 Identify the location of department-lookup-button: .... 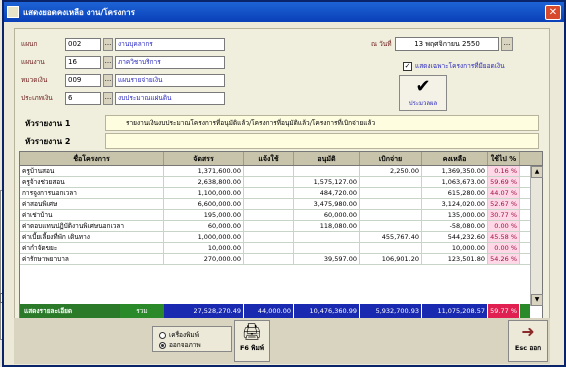
(108, 44).